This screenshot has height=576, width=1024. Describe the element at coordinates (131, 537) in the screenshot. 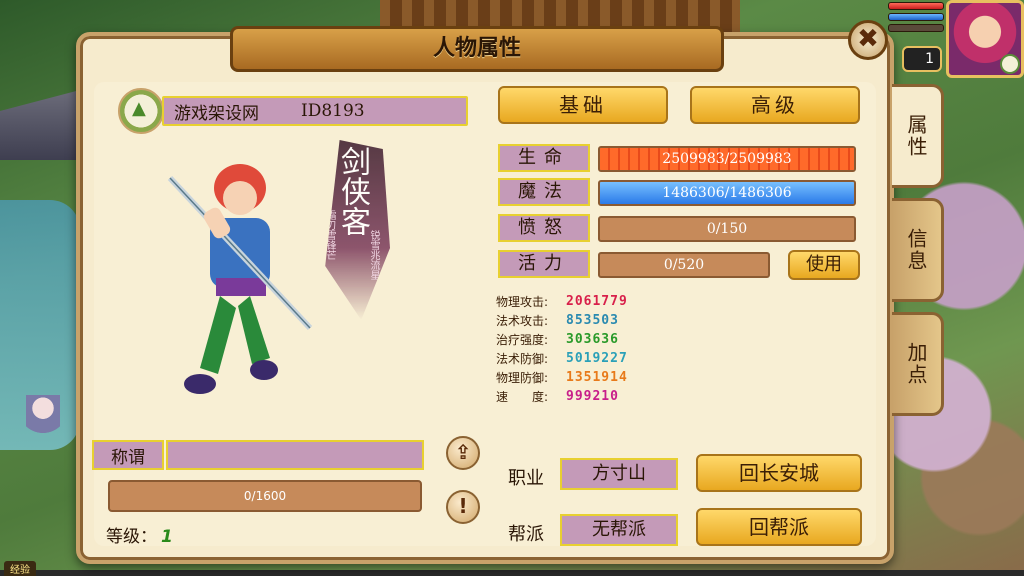

I see `level-label: 等级：` at that location.